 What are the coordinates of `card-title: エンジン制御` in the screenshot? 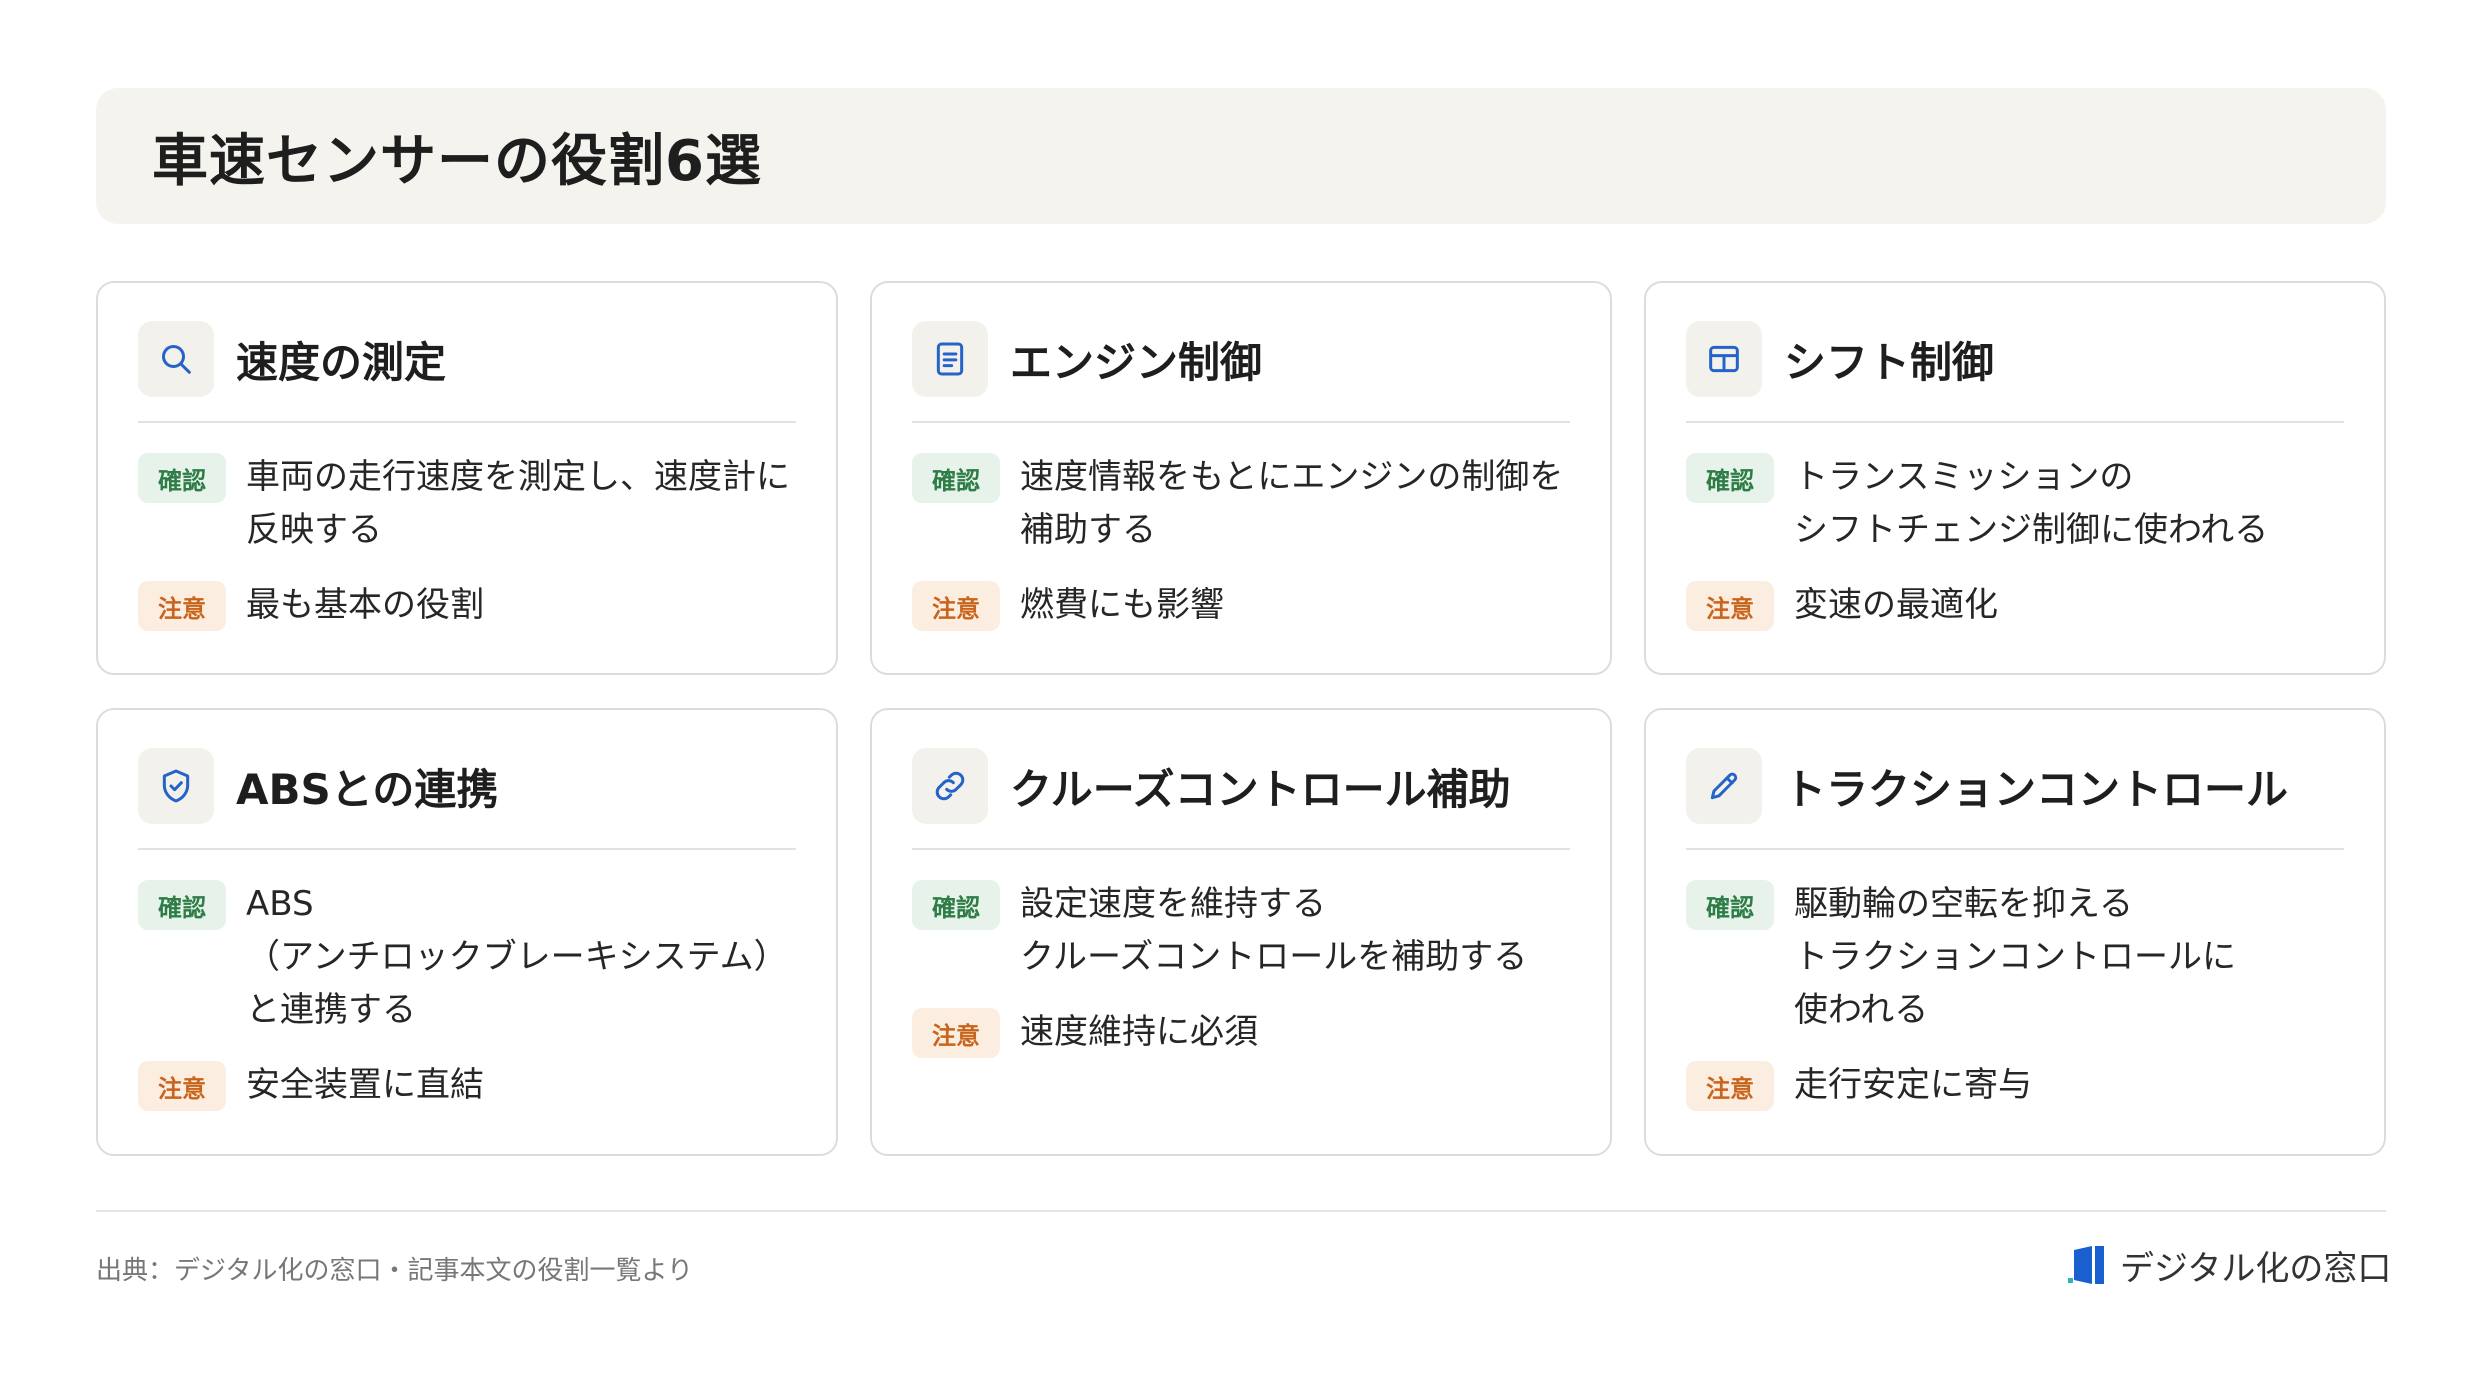 It's located at (1136, 362).